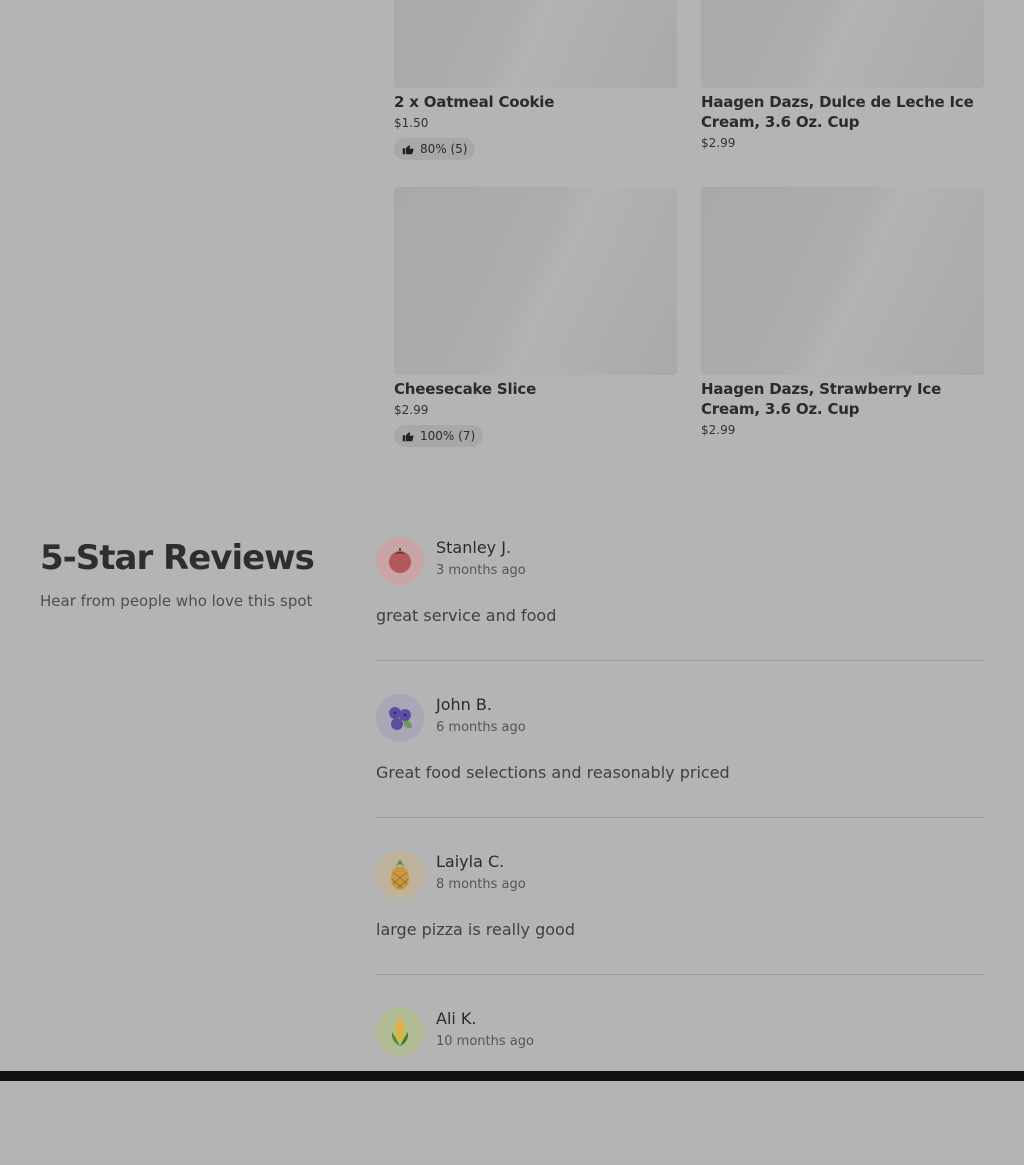  Describe the element at coordinates (465, 389) in the screenshot. I see `menu-item-name: Cheesecake Slice` at that location.